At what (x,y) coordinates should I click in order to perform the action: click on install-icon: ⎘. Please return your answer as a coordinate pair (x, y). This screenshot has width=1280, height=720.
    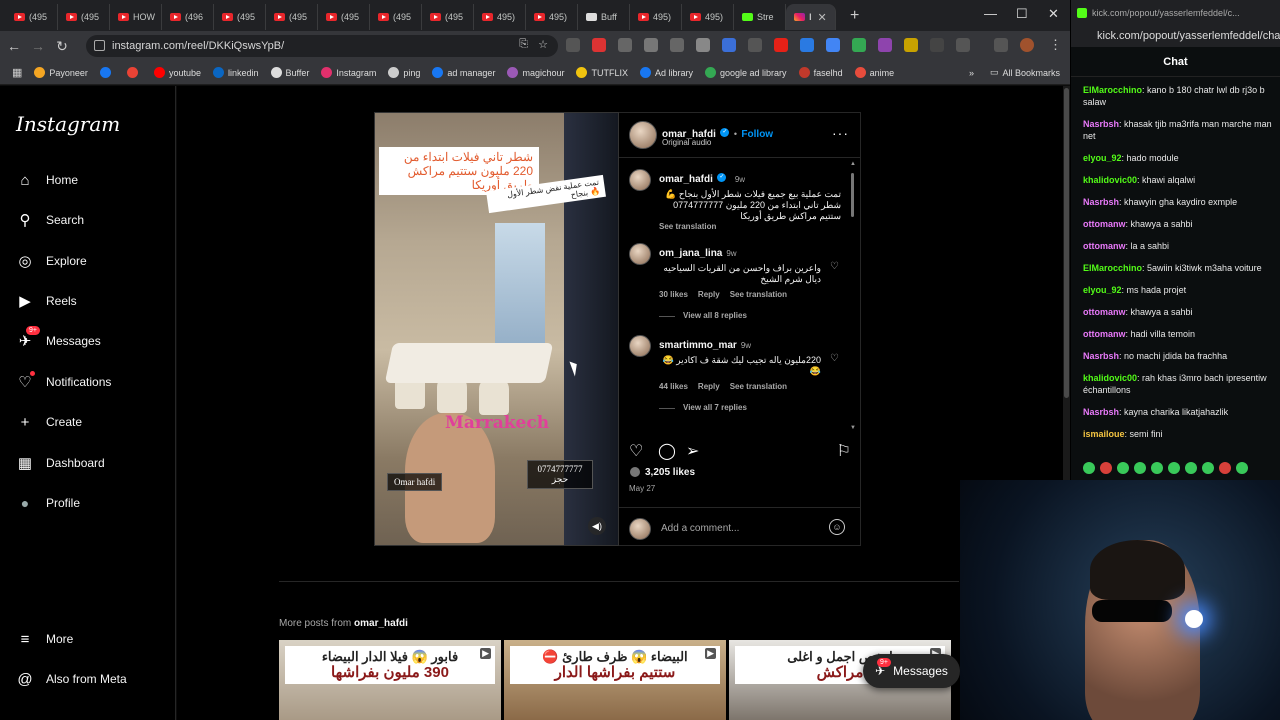
    Looking at the image, I should click on (523, 44).